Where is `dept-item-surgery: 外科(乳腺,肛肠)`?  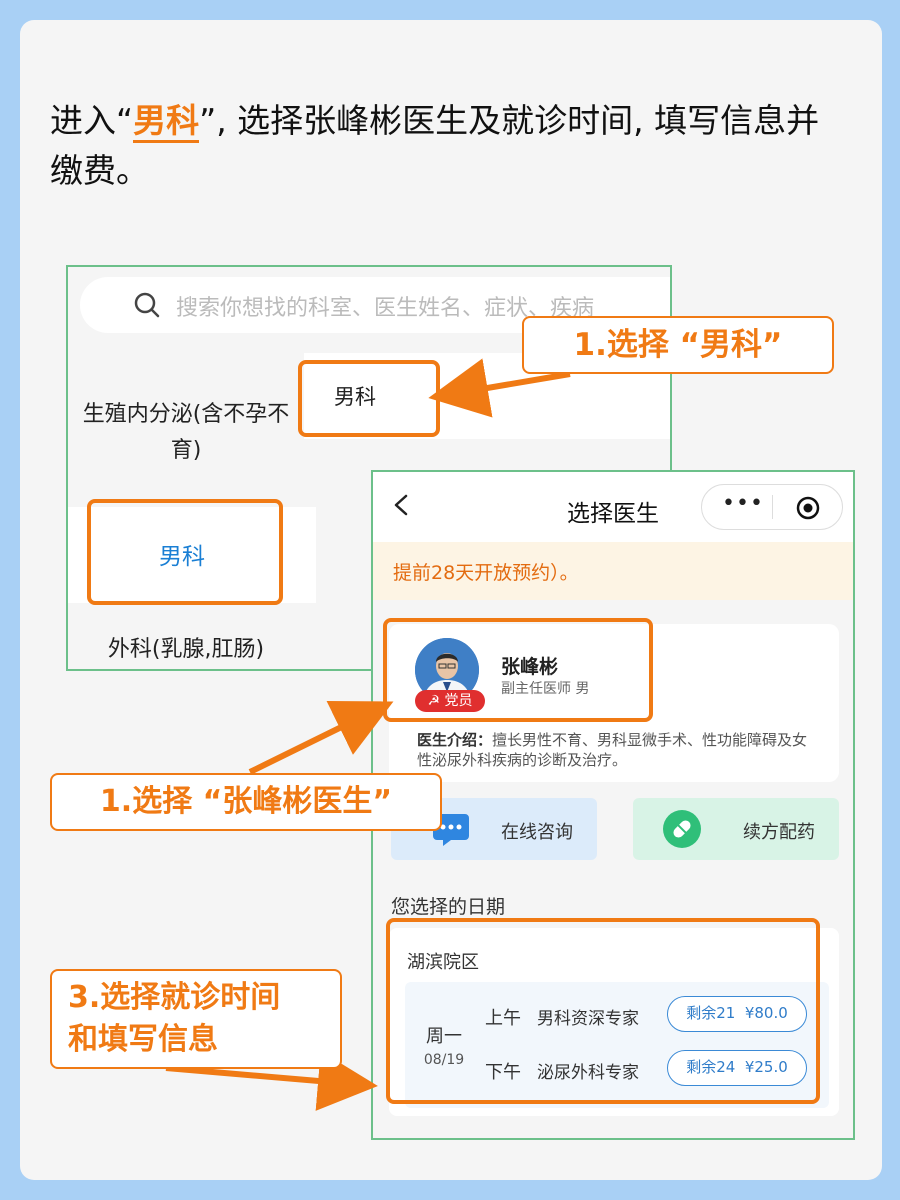
dept-item-surgery: 外科(乳腺,肛肠) is located at coordinates (186, 647).